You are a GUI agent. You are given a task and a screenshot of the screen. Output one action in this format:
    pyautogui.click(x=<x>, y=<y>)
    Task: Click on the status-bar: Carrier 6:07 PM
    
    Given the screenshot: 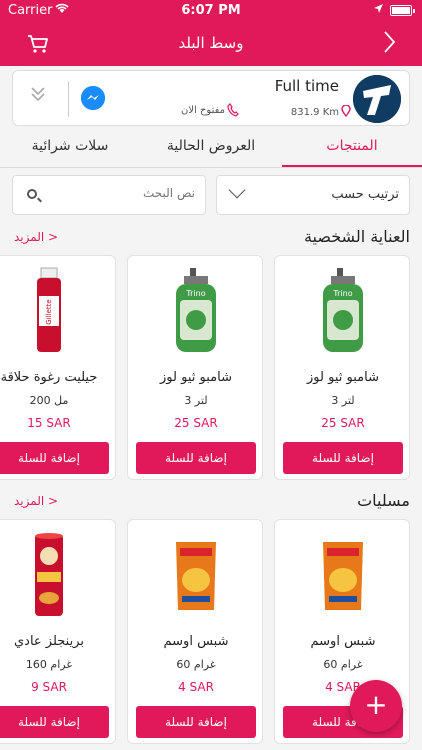 What is the action you would take?
    pyautogui.click(x=211, y=11)
    